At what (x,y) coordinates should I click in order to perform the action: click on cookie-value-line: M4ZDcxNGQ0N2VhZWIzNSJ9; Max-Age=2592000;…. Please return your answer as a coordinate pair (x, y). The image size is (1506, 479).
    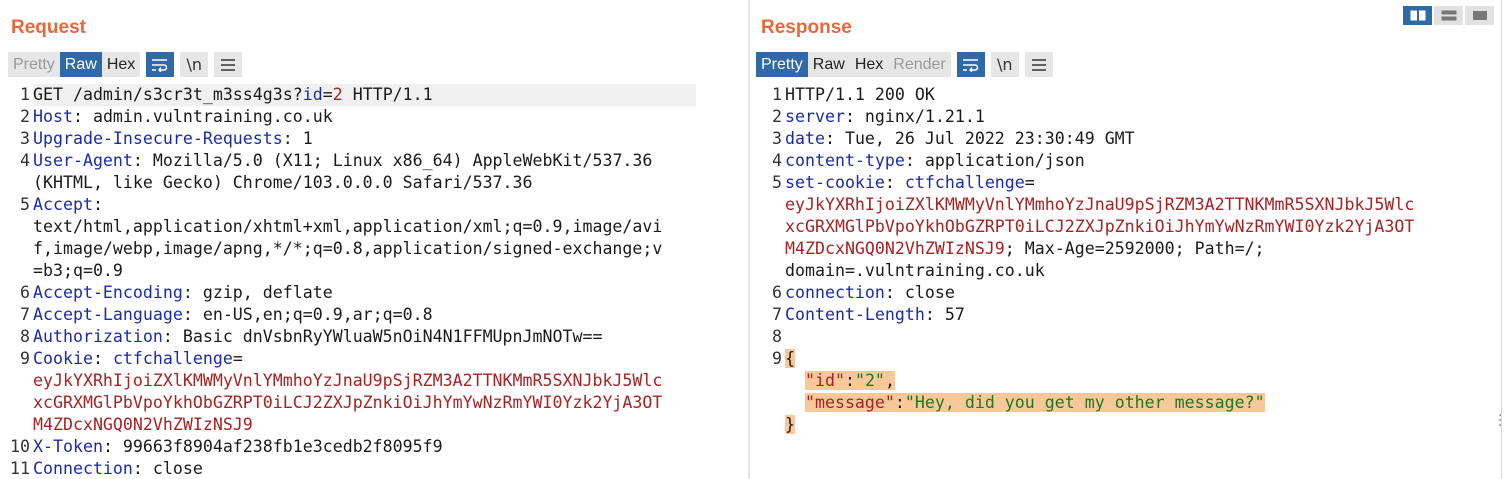
    Looking at the image, I should click on (1126, 249).